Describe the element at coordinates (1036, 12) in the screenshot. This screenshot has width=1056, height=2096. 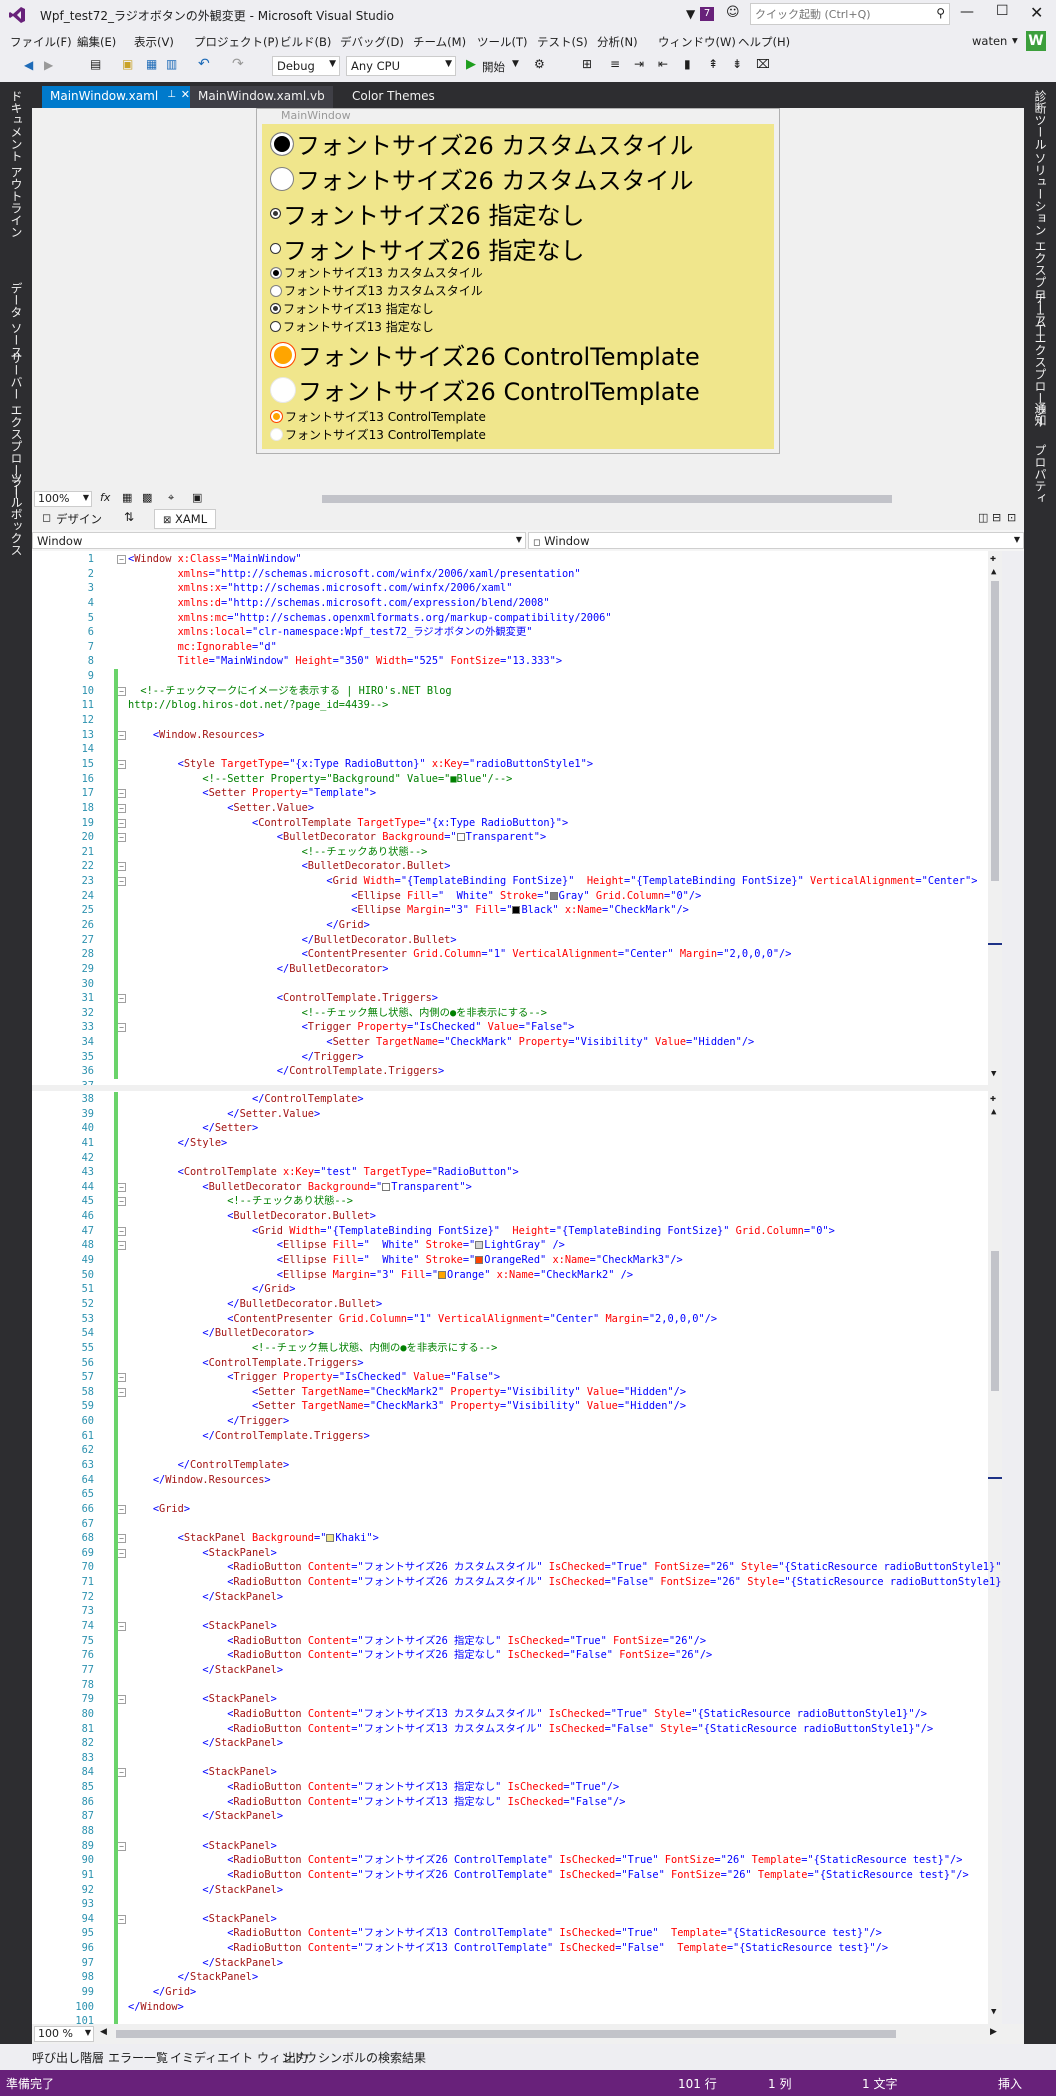
I see `close-button: ✕` at that location.